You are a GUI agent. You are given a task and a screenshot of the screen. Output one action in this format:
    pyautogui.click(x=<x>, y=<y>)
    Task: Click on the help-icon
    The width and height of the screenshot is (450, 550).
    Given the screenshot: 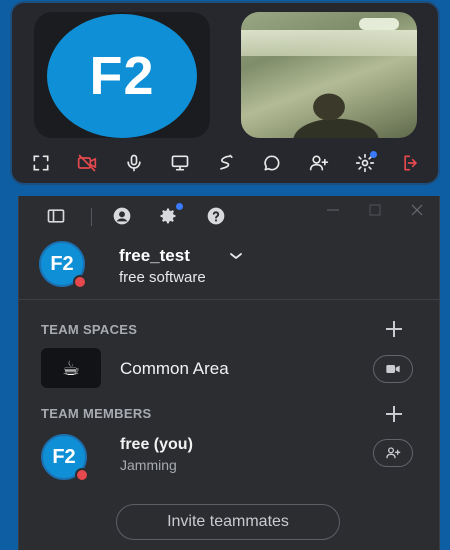 What is the action you would take?
    pyautogui.click(x=216, y=216)
    